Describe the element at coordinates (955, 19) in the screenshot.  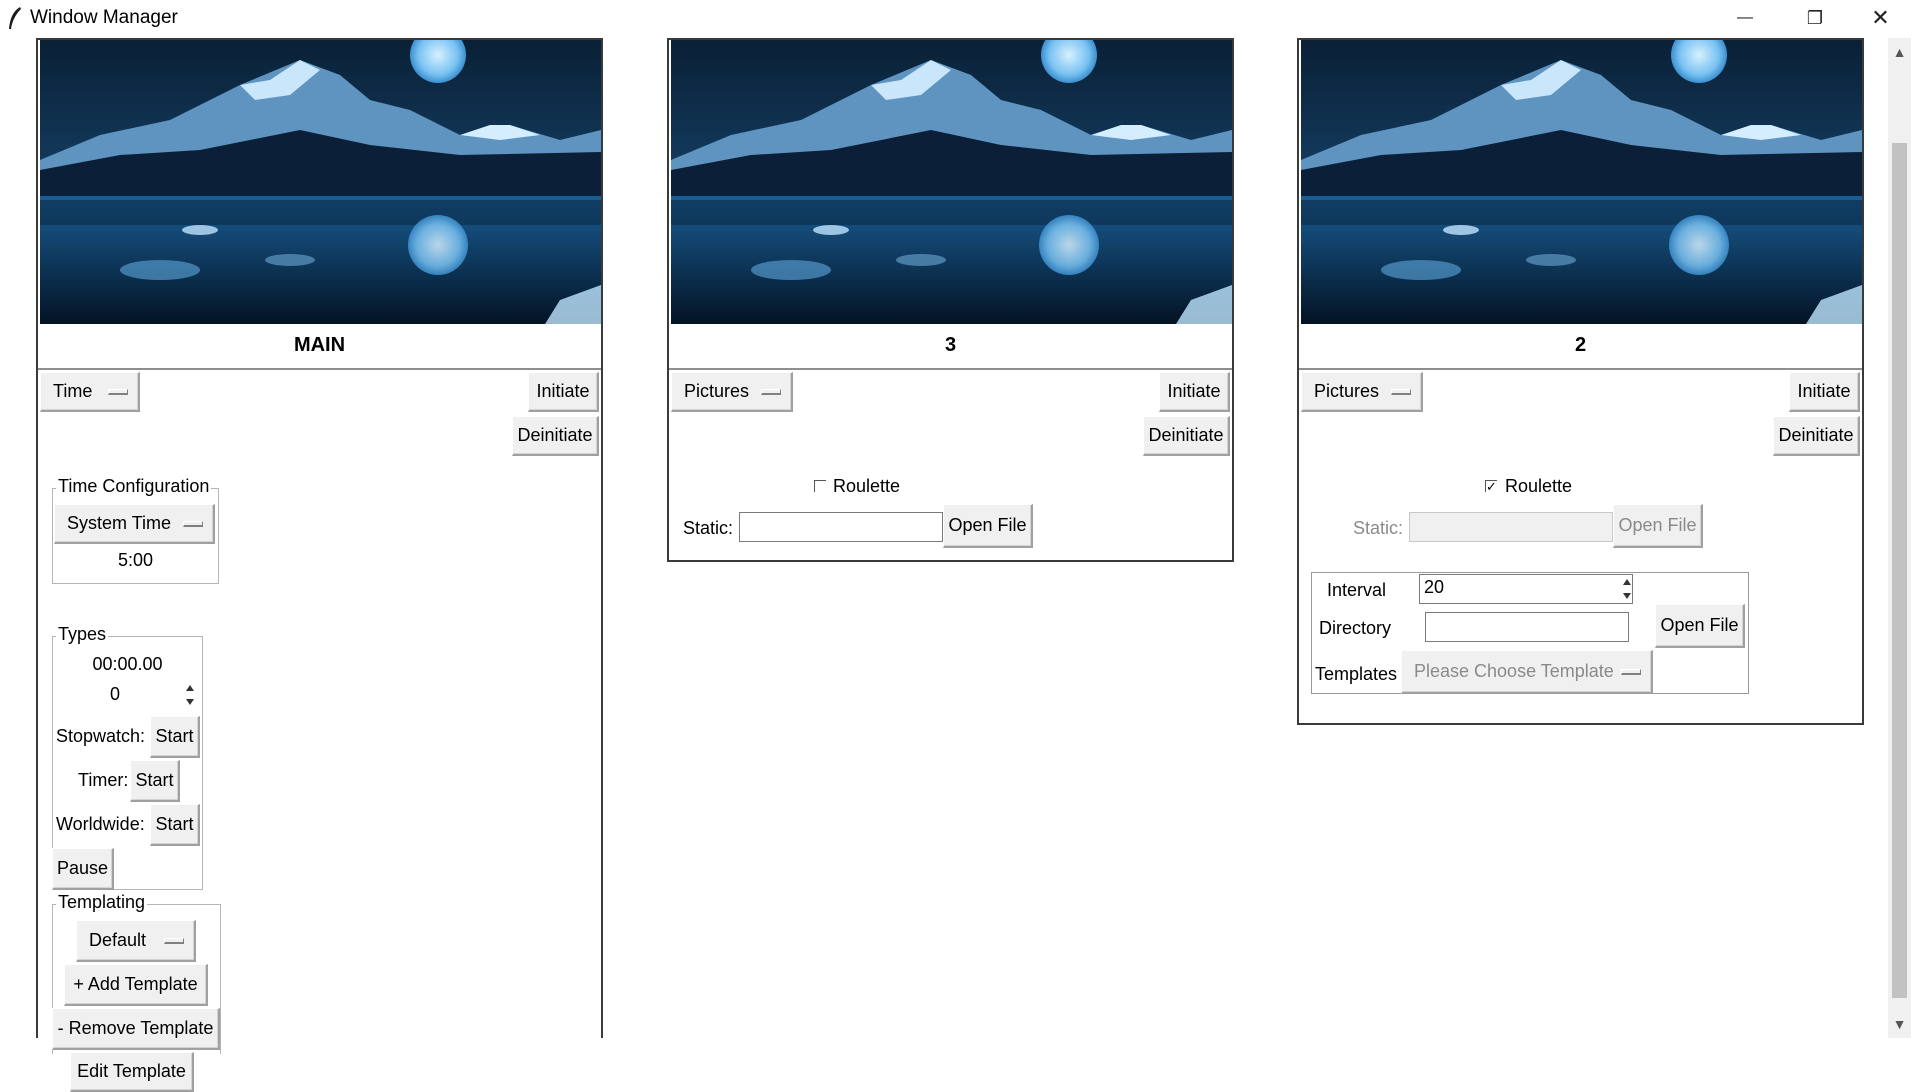
I see `title-bar: Window Manager — ❐ ✕` at that location.